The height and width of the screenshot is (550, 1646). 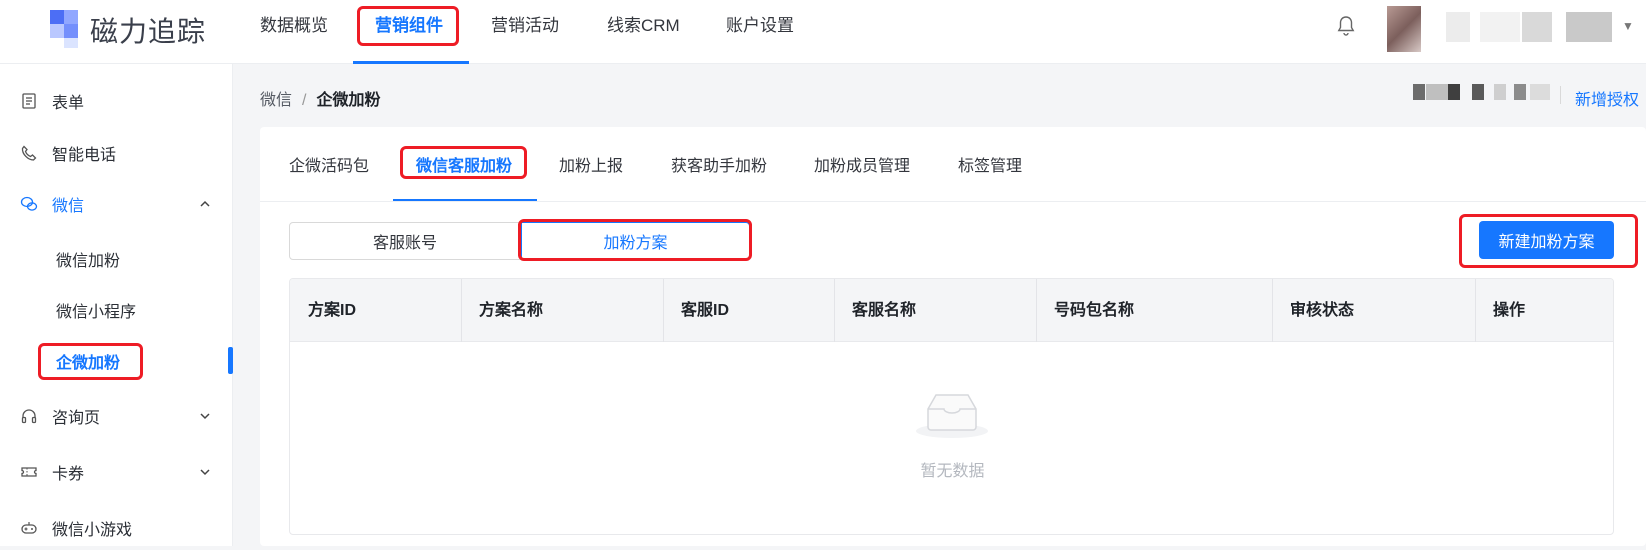 I want to click on sidebar: 表单 智能电话 微信 微信加粉 微信小程序 企微加粉 咨询页 卡券 微信小游戏, so click(x=116, y=305).